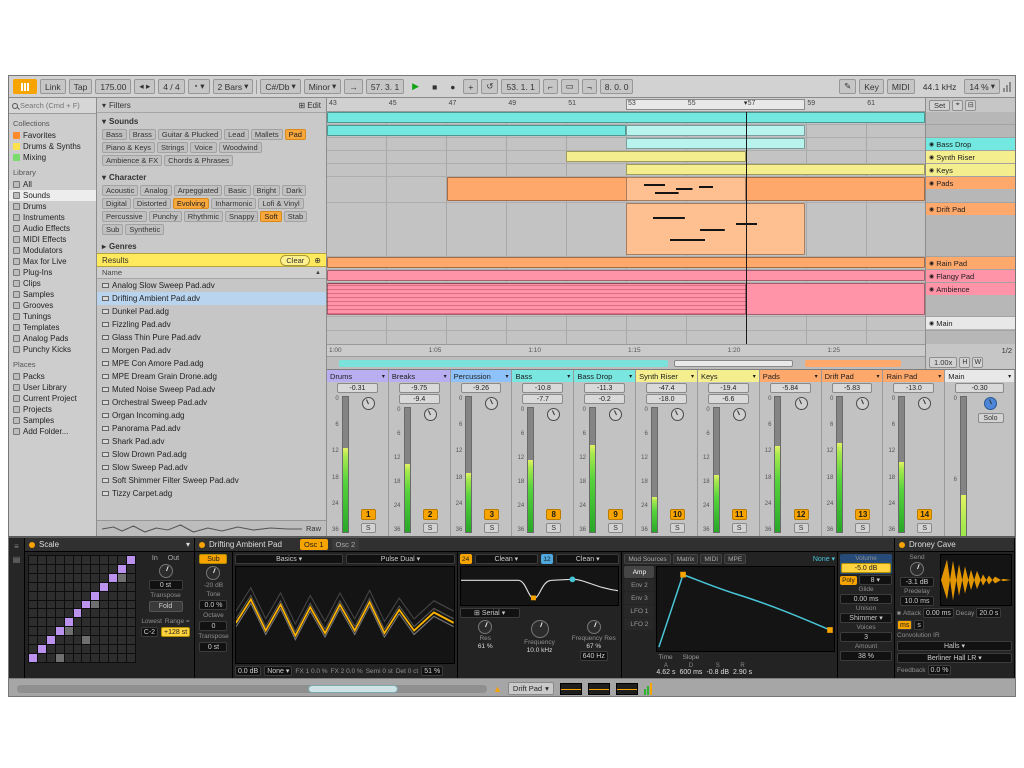  Describe the element at coordinates (848, 580) in the screenshot. I see `poly-mode-badge: Poly` at that location.